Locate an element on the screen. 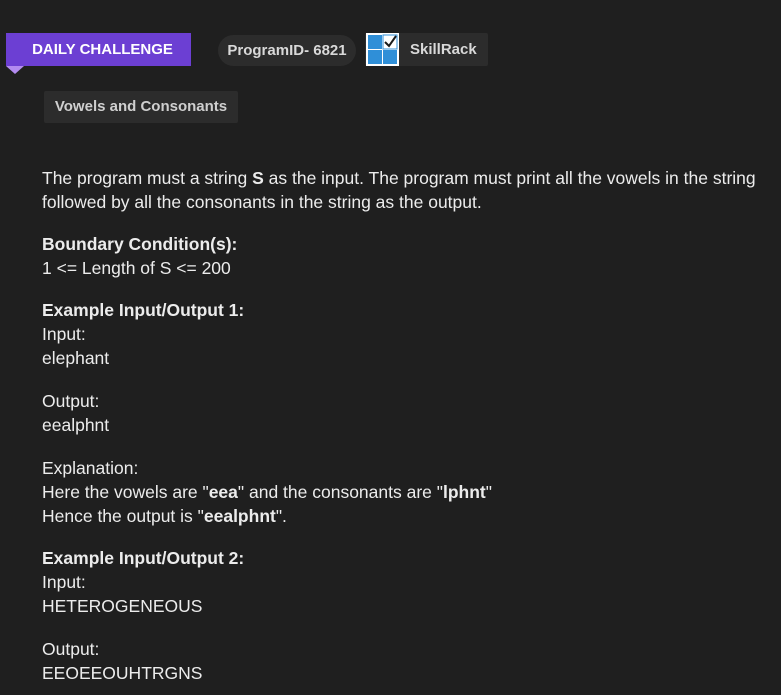  boundary-value: 1 <= Length of S <= 200 is located at coordinates (136, 268).